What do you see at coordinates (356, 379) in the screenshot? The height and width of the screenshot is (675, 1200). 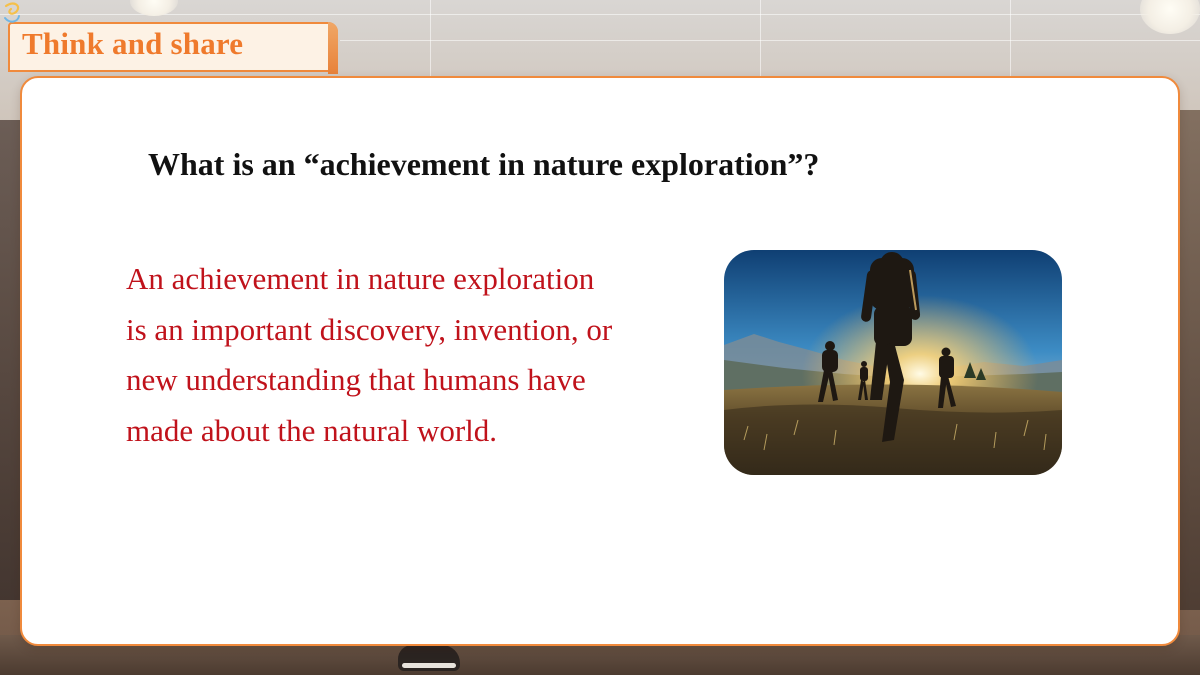 I see `answer-line: new understanding that humans have` at bounding box center [356, 379].